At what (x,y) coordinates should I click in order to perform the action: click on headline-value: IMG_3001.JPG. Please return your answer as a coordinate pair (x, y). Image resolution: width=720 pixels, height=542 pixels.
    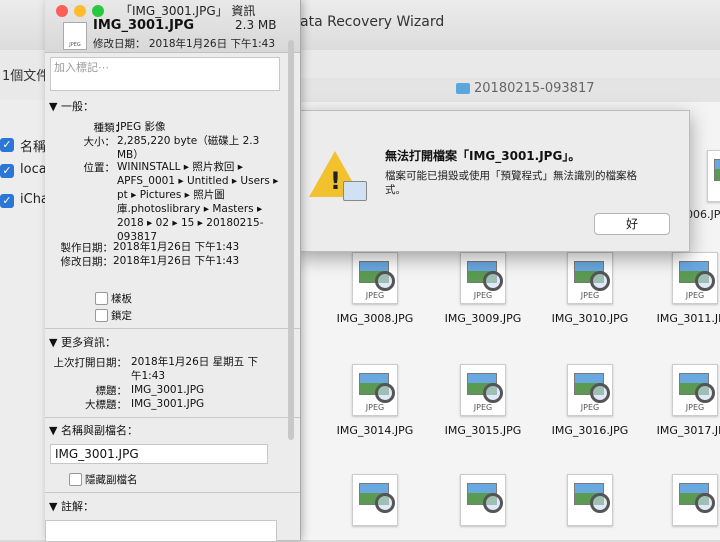
    Looking at the image, I should click on (168, 404).